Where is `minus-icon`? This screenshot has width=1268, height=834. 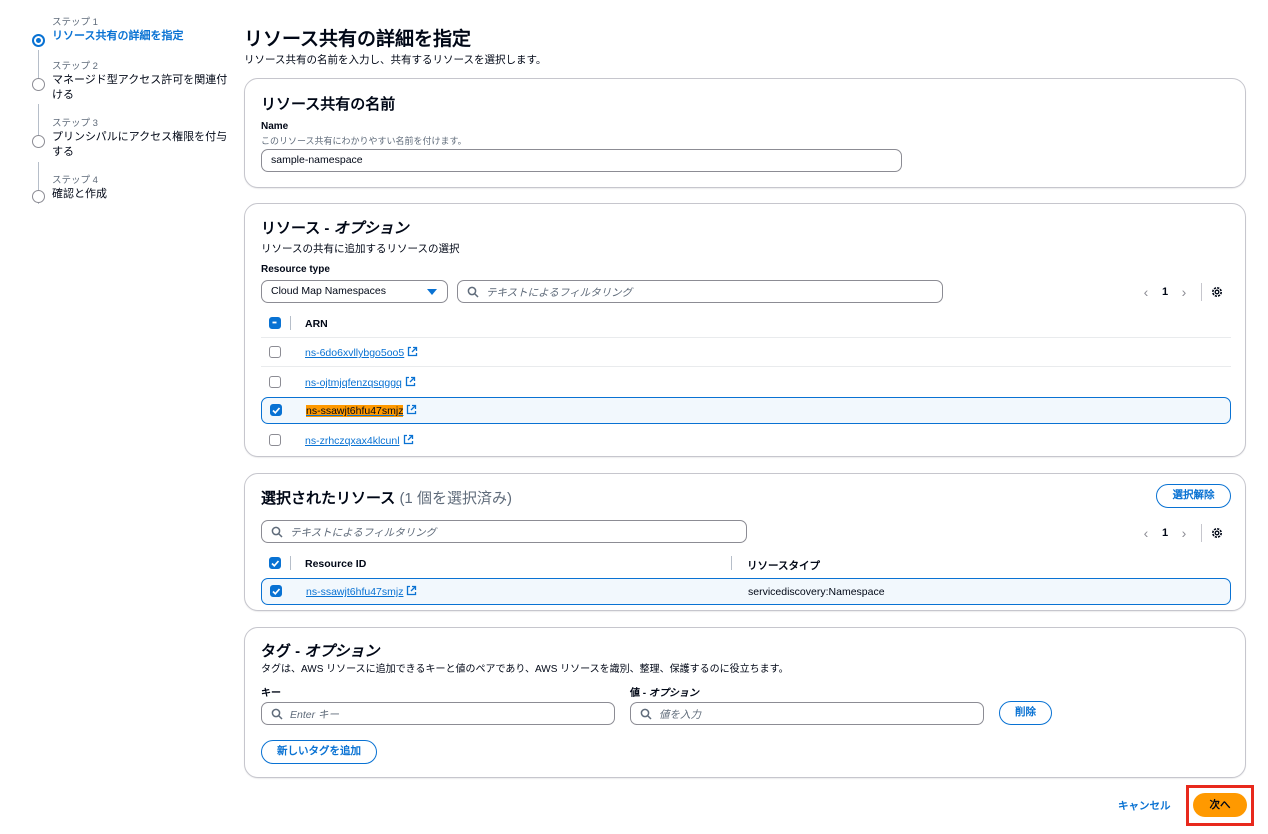
minus-icon is located at coordinates (274, 322).